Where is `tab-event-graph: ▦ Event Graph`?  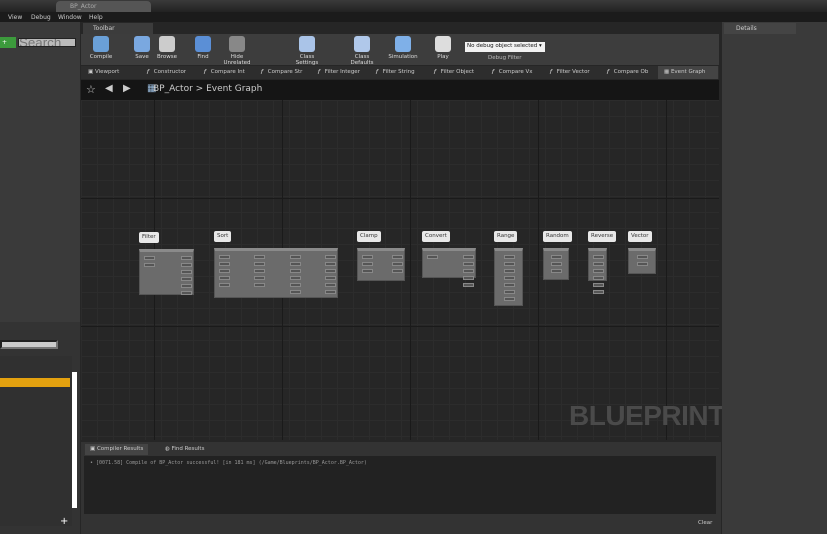
tab-event-graph: ▦ Event Graph is located at coordinates (684, 72).